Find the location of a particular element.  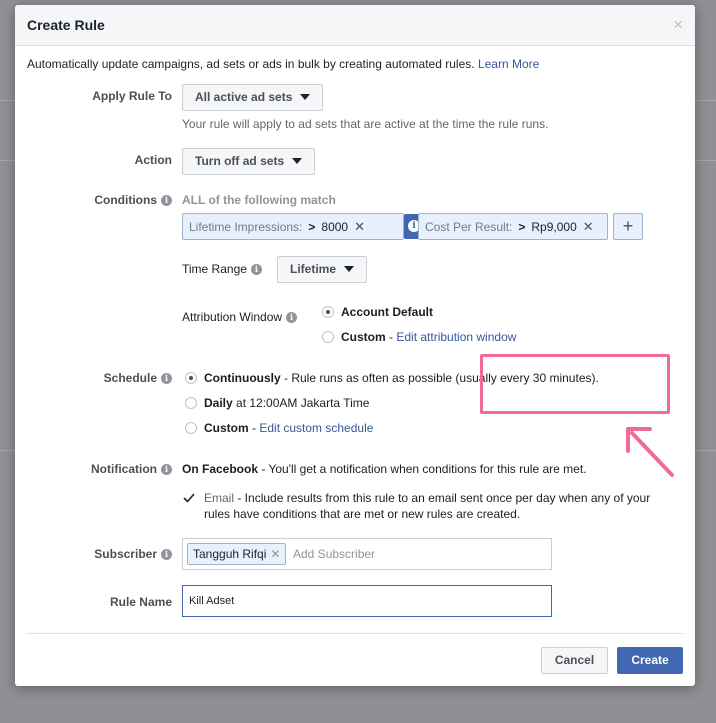

subscriber-label: Subscriber i is located at coordinates (133, 554).